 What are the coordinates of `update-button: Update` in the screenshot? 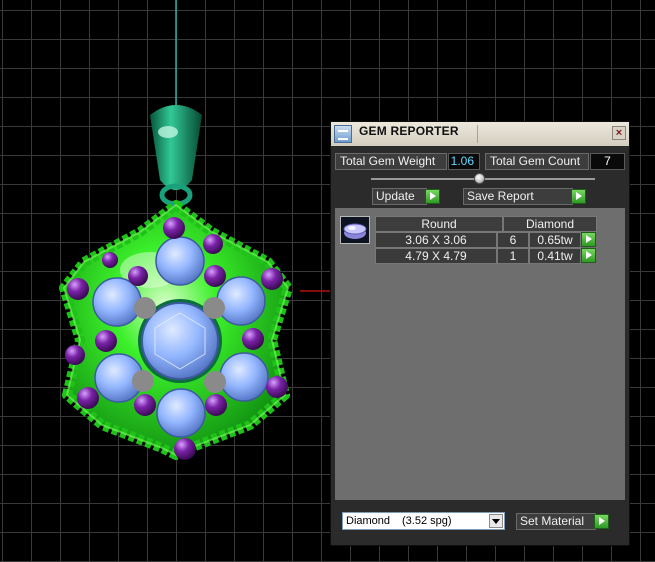 It's located at (399, 196).